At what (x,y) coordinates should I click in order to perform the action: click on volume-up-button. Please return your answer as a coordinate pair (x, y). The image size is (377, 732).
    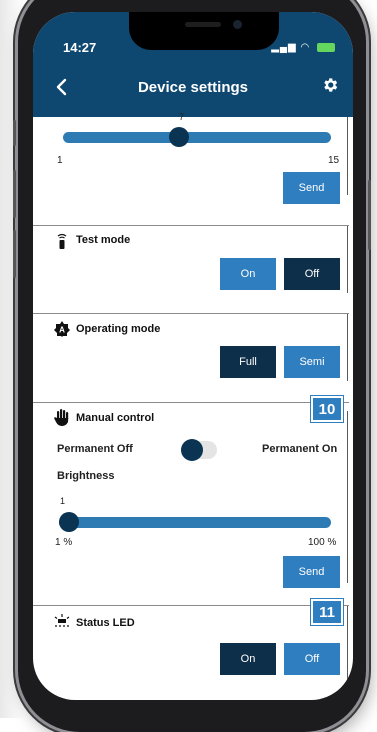
    Looking at the image, I should click on (14, 194).